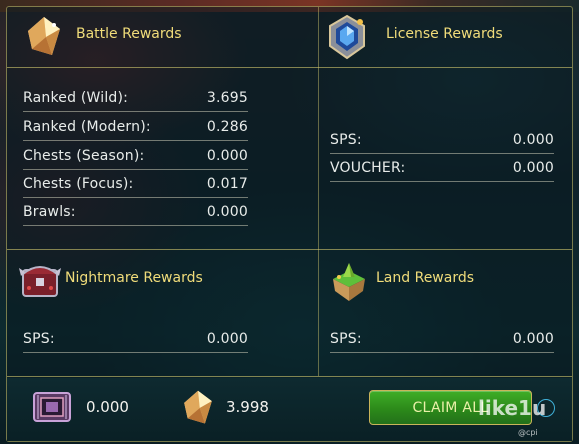 The width and height of the screenshot is (579, 444). What do you see at coordinates (444, 34) in the screenshot?
I see `license-rewards-title: License Rewards` at bounding box center [444, 34].